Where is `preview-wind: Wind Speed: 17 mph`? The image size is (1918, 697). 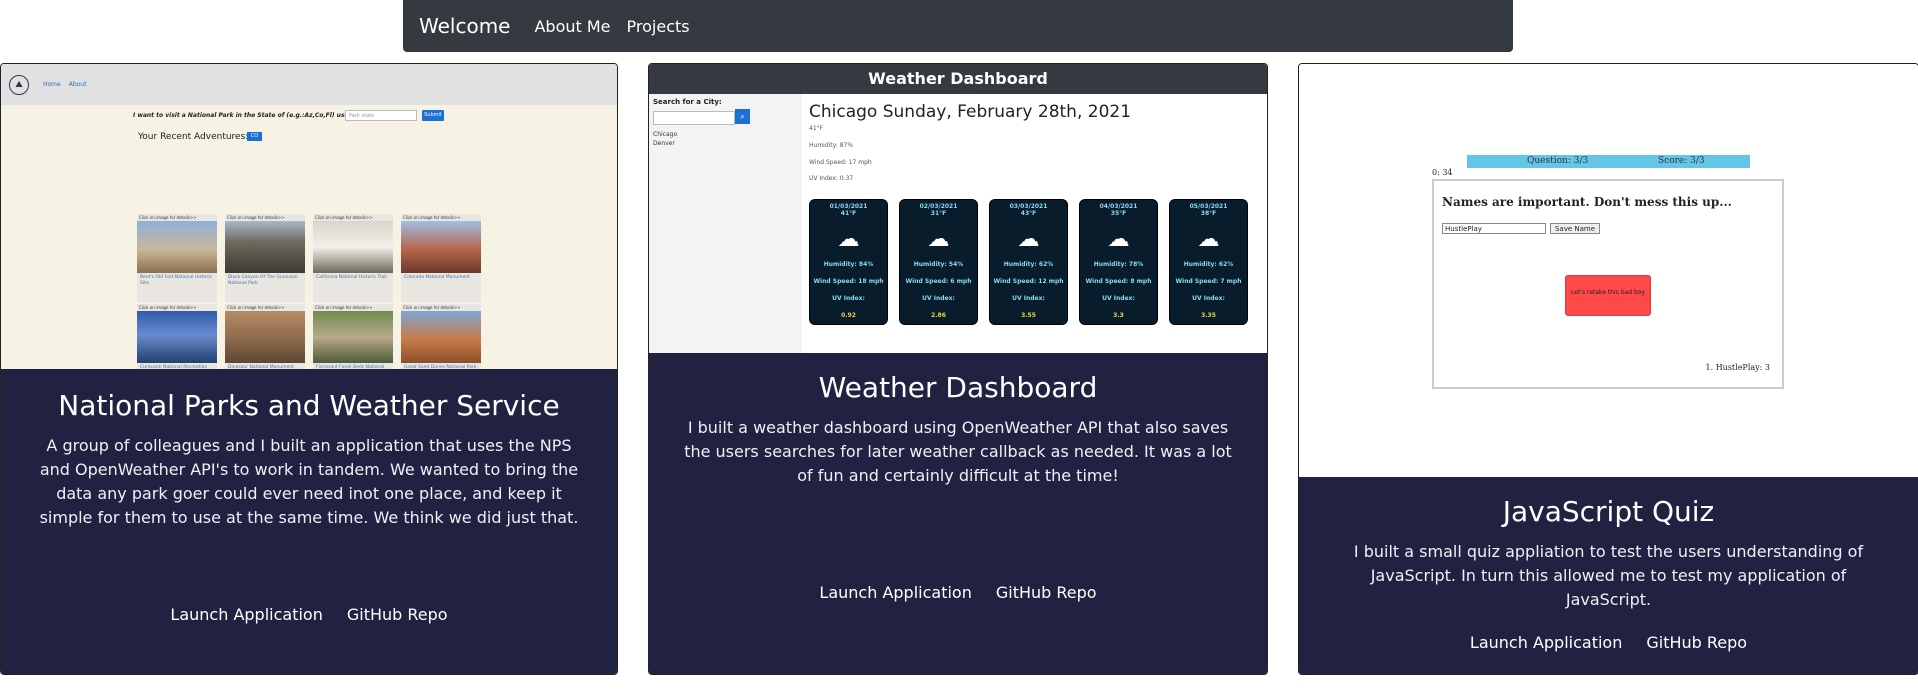 preview-wind: Wind Speed: 17 mph is located at coordinates (840, 162).